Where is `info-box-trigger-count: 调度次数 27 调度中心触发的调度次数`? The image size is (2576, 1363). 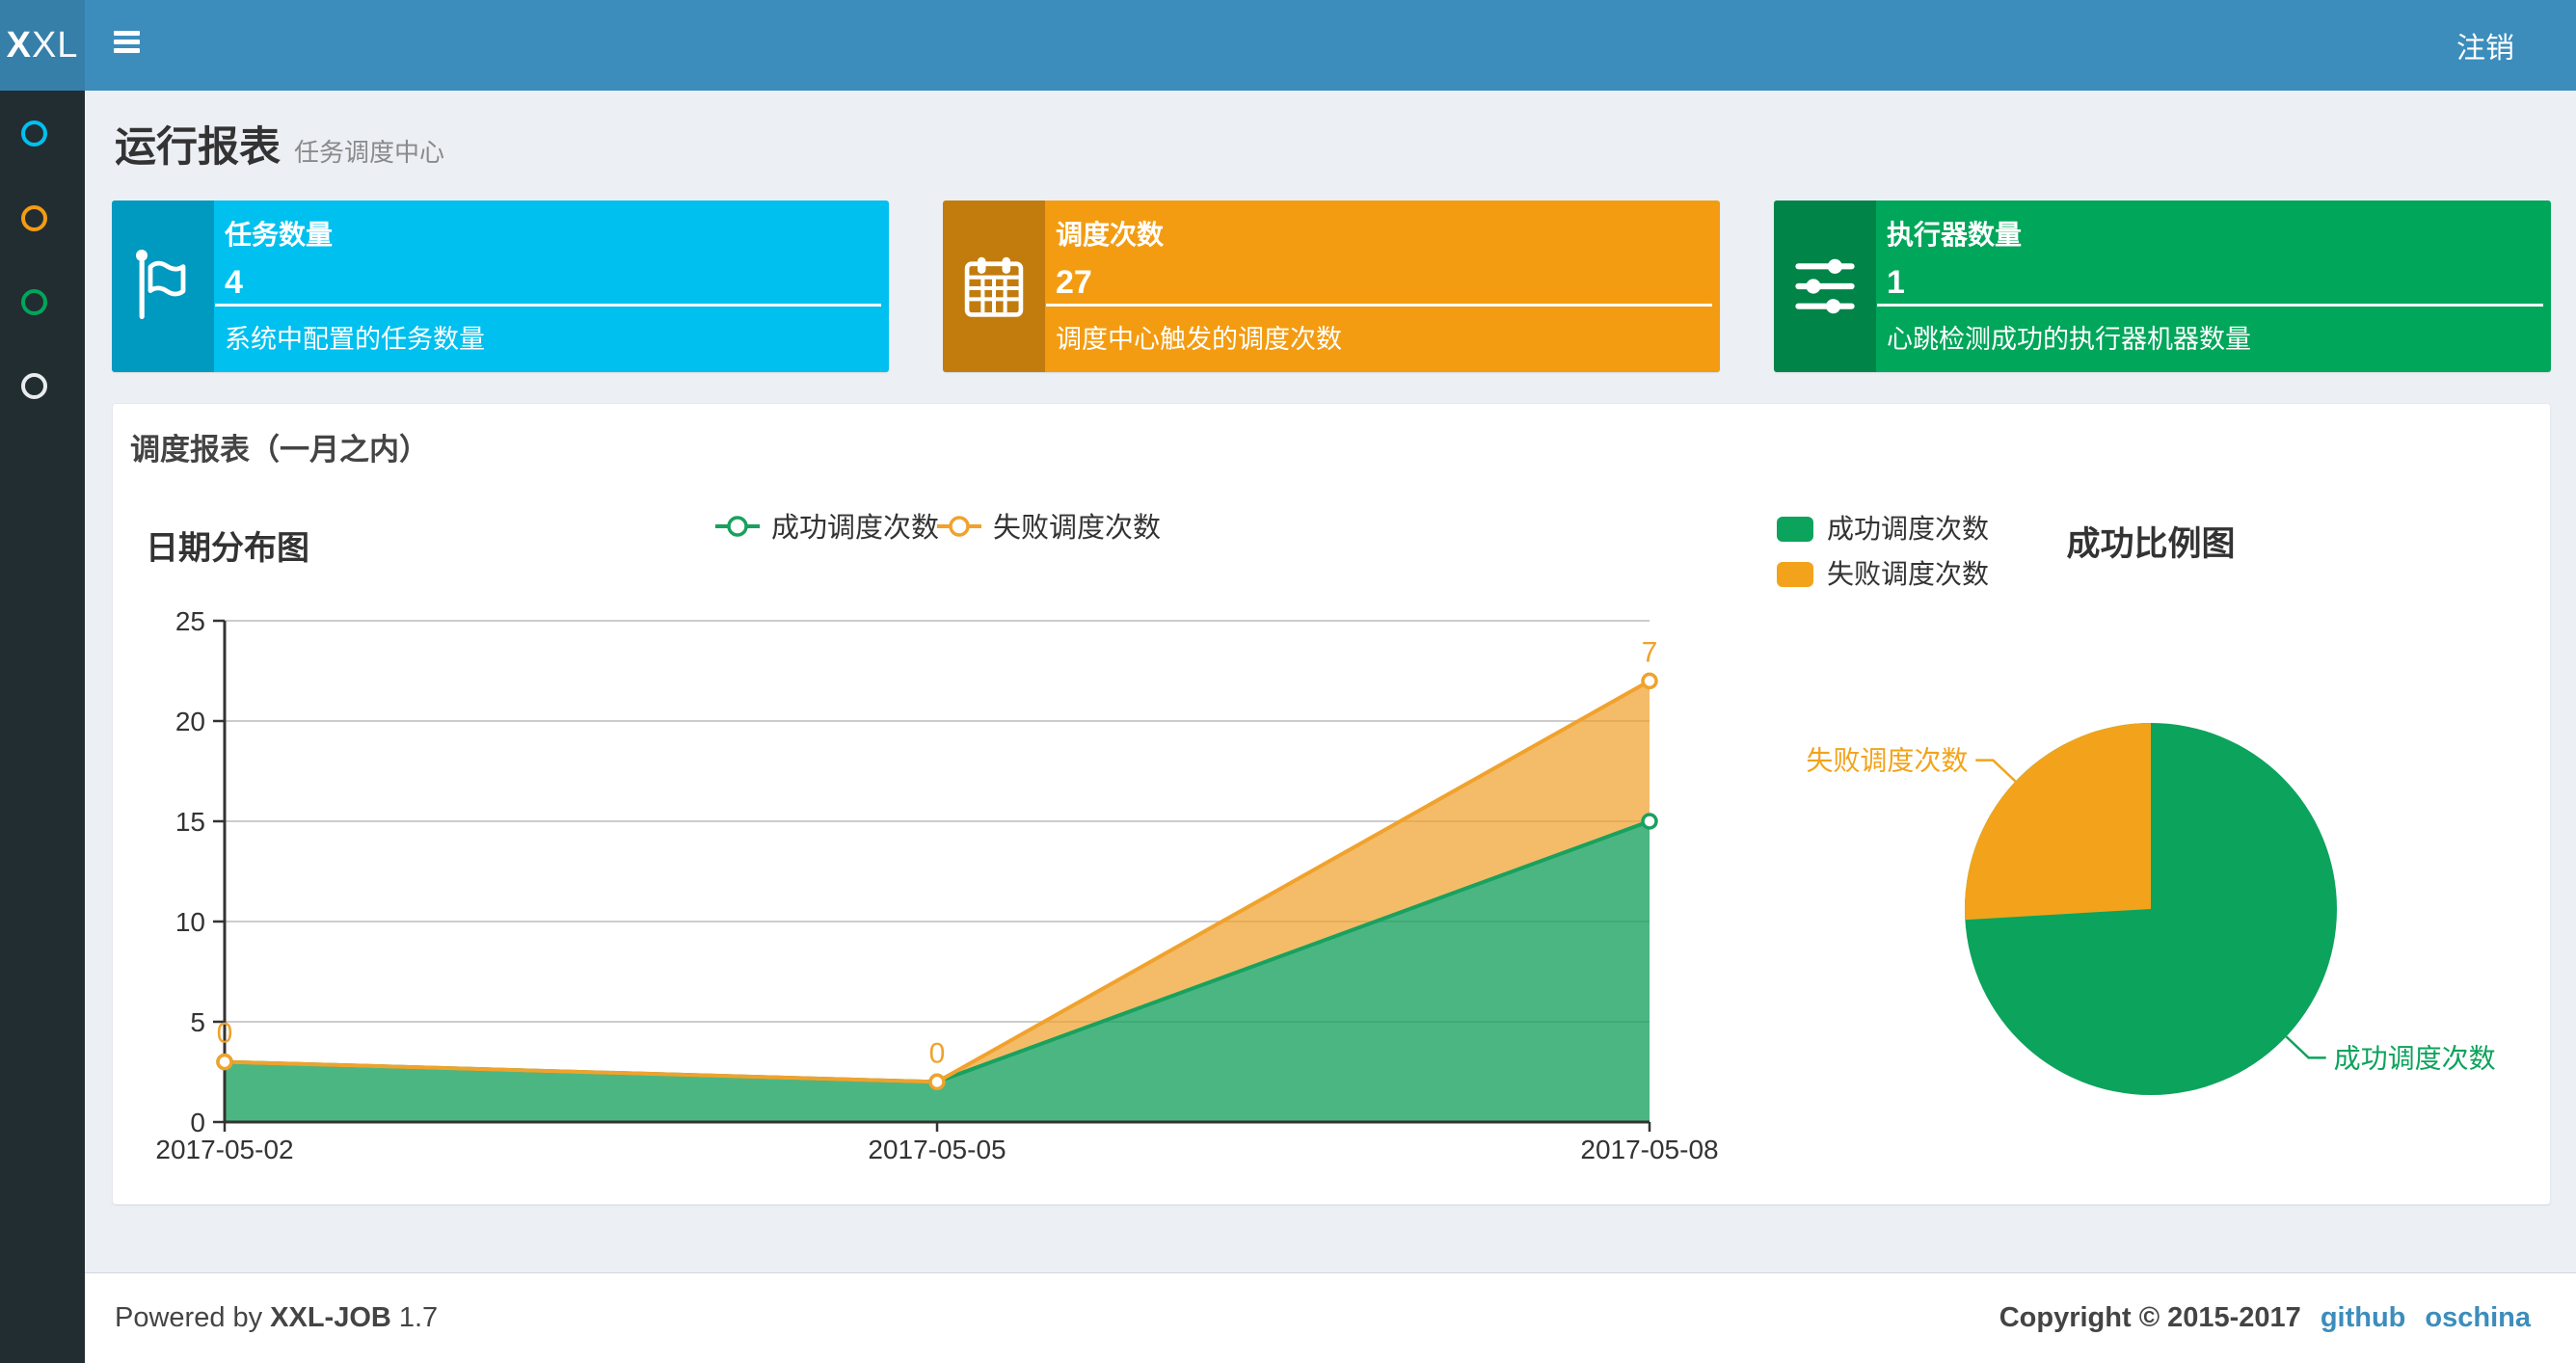 info-box-trigger-count: 调度次数 27 调度中心触发的调度次数 is located at coordinates (1331, 286).